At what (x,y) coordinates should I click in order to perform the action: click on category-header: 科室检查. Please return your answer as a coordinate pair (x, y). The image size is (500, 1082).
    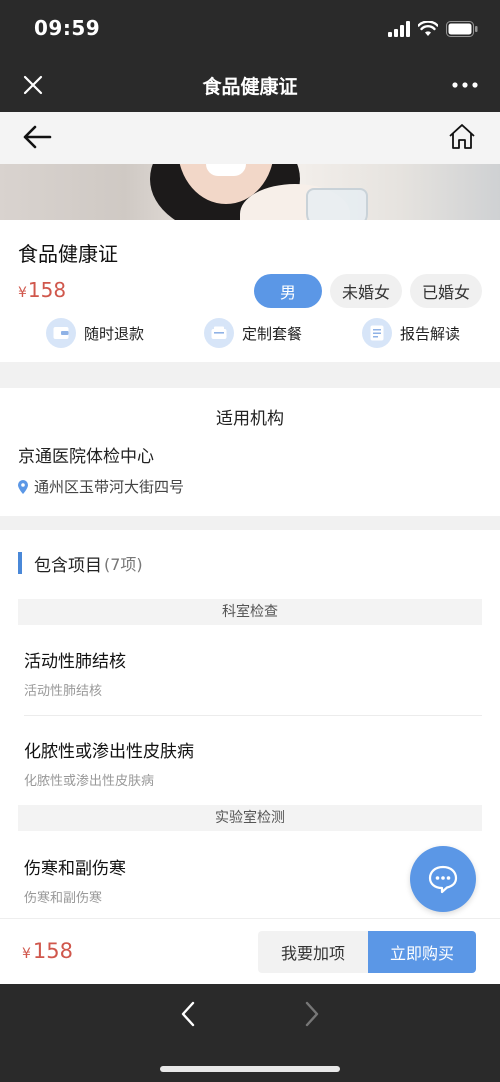
    Looking at the image, I should click on (250, 612).